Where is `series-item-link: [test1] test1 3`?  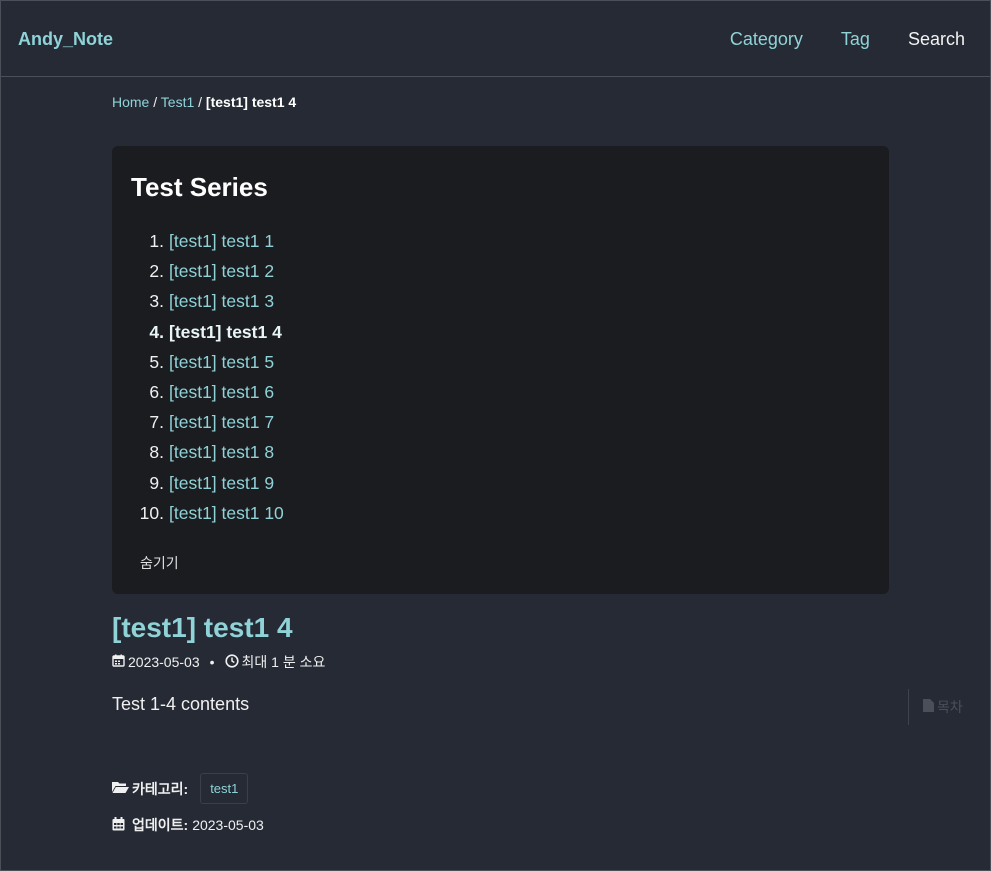
series-item-link: [test1] test1 3 is located at coordinates (221, 305).